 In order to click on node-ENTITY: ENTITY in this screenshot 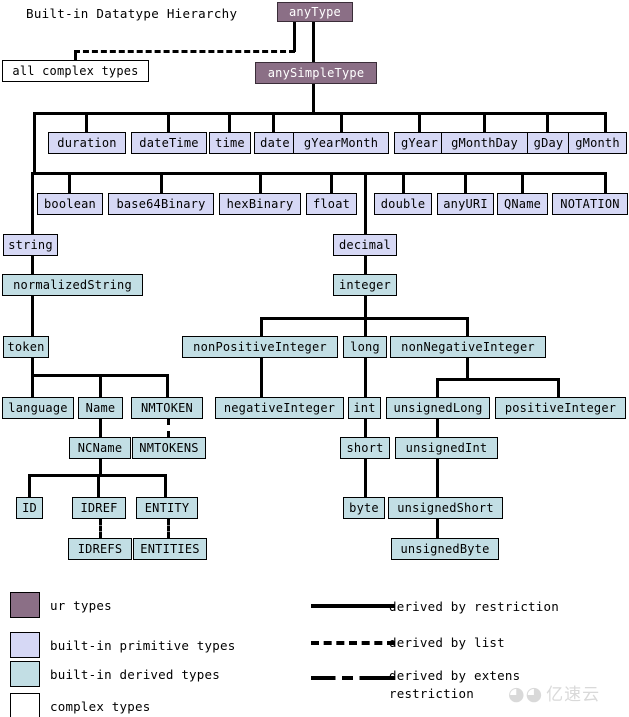, I will do `click(167, 508)`.